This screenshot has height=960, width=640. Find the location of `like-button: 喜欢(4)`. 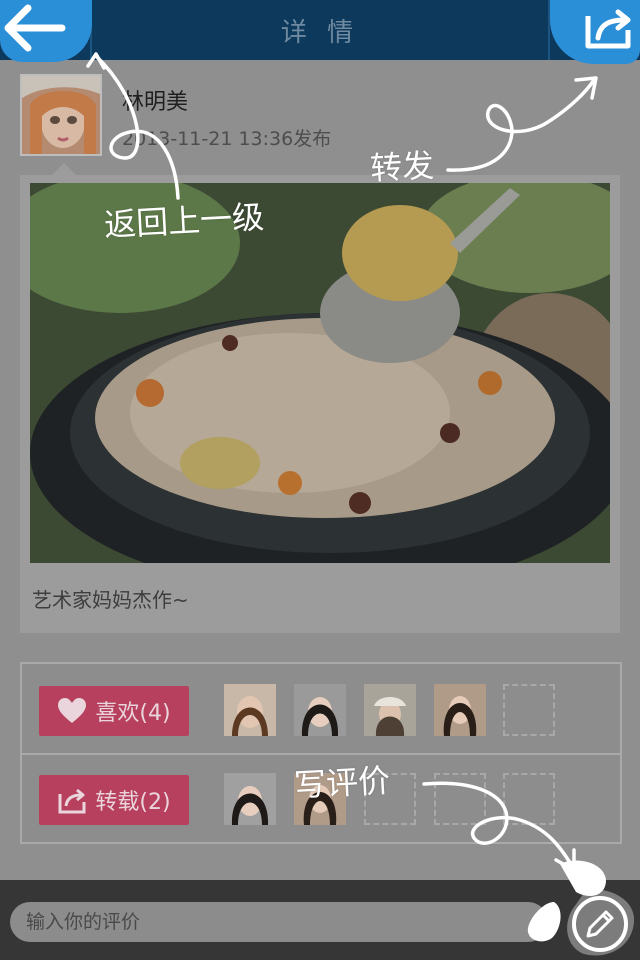

like-button: 喜欢(4) is located at coordinates (114, 711).